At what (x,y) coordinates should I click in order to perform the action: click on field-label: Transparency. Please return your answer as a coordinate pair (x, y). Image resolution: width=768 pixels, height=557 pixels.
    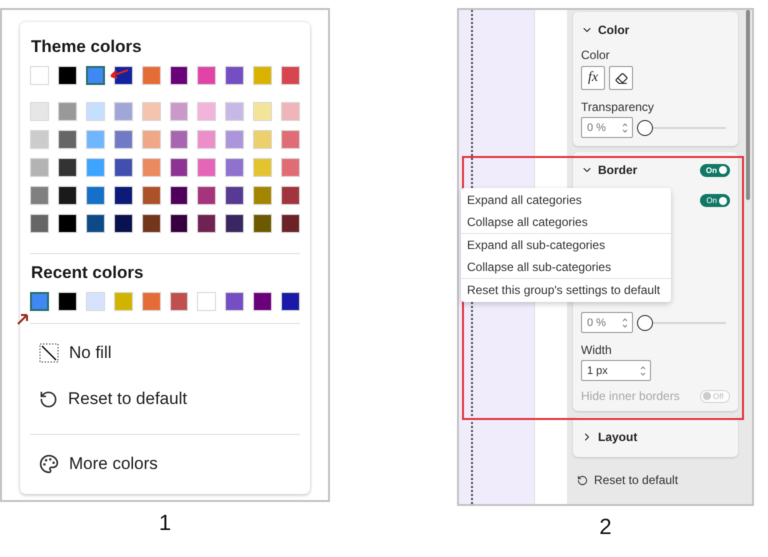
    Looking at the image, I should click on (618, 107).